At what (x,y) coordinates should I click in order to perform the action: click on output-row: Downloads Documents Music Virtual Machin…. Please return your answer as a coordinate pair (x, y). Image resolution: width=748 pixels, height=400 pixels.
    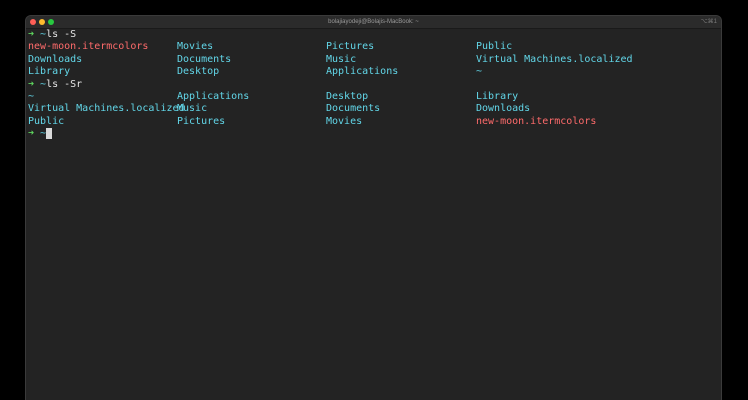
    Looking at the image, I should click on (374, 60).